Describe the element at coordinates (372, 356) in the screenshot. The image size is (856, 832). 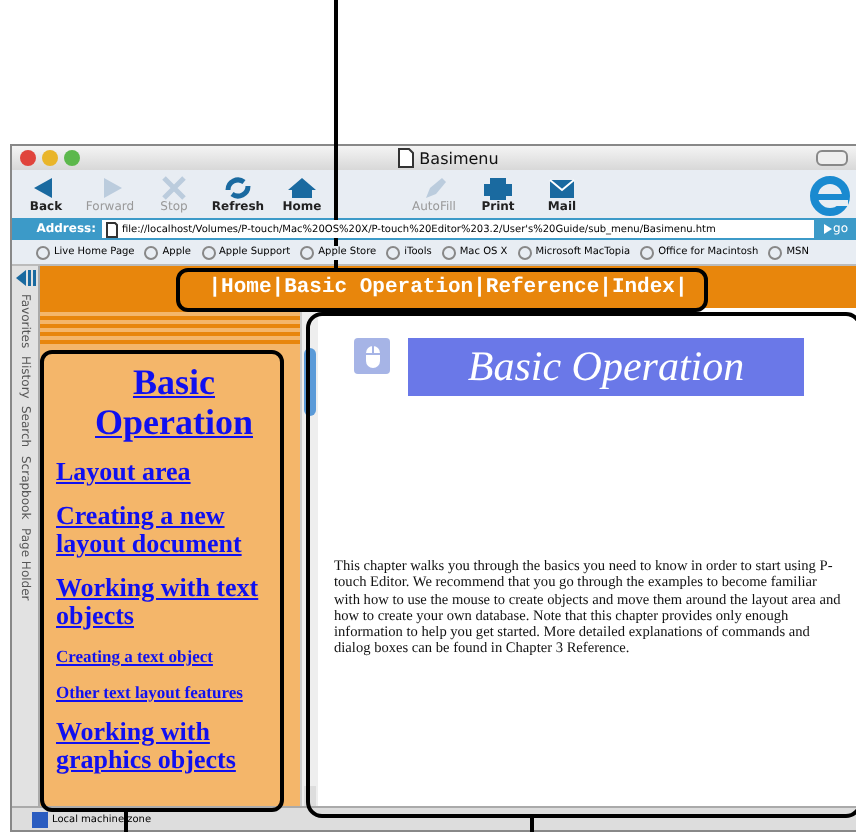
I see `mouse-icon` at that location.